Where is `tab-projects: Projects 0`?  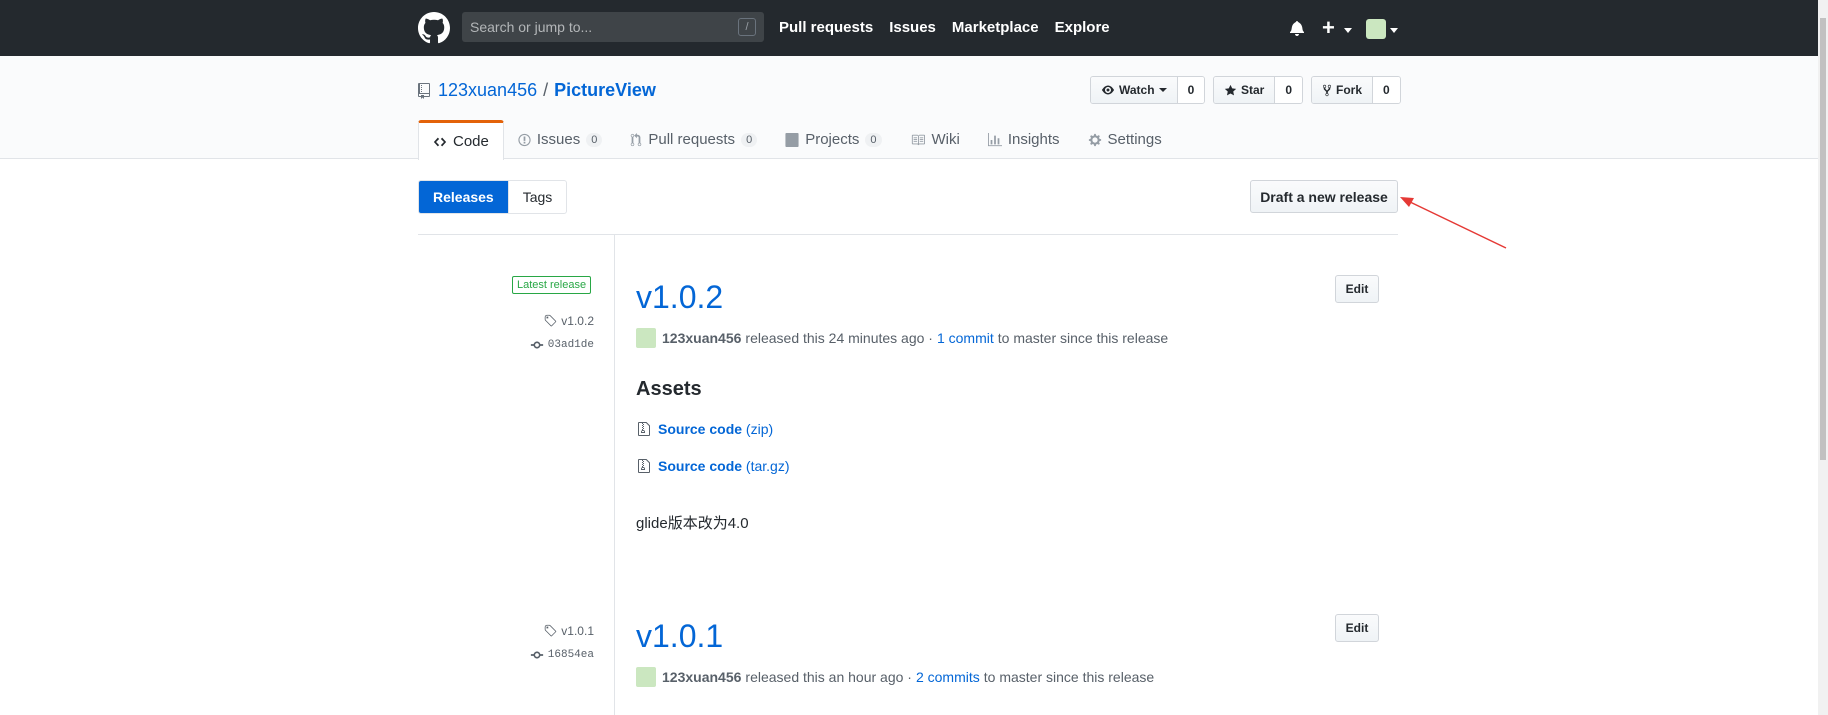
tab-projects: Projects 0 is located at coordinates (833, 139).